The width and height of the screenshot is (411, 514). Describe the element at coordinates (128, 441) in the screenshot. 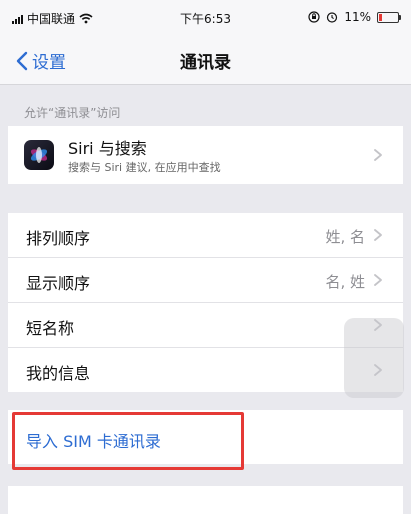

I see `highlight-box` at that location.